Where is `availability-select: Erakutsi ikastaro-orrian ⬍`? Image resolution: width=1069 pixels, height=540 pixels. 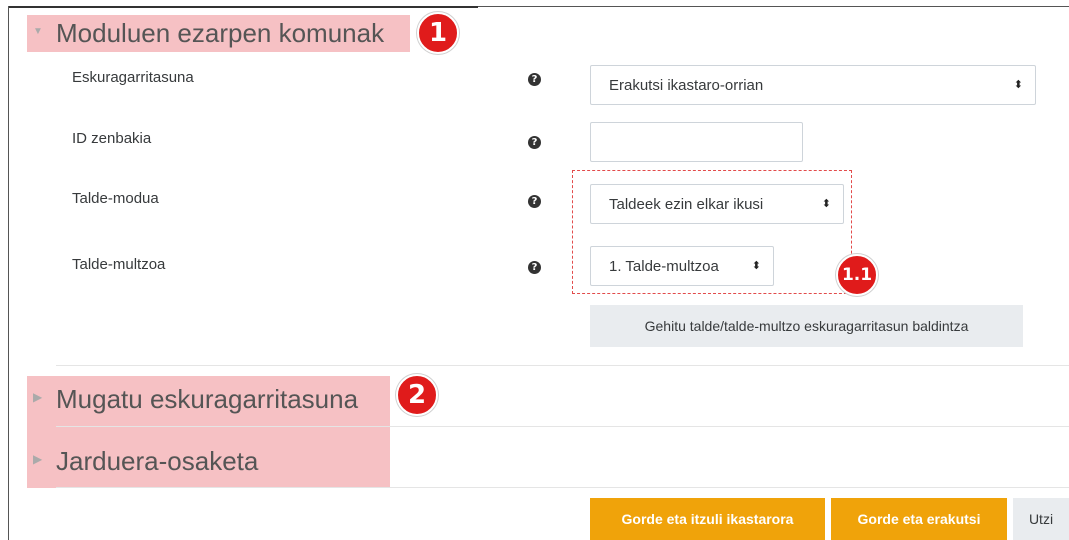
availability-select: Erakutsi ikastaro-orrian ⬍ is located at coordinates (813, 85).